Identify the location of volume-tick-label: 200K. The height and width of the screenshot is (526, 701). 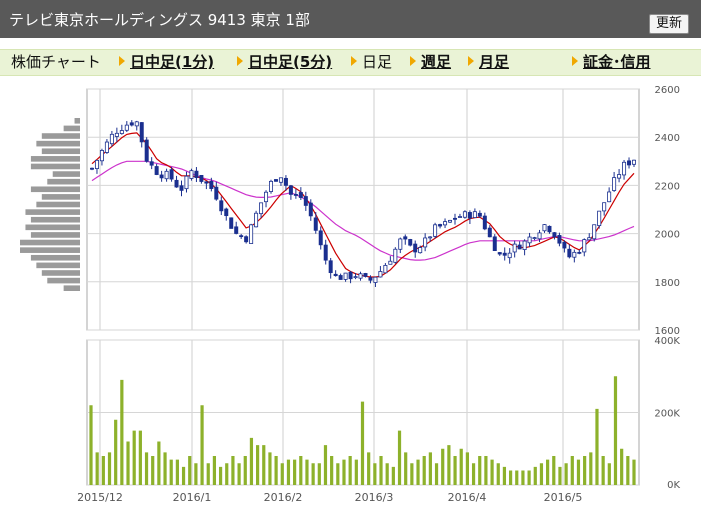
(667, 414).